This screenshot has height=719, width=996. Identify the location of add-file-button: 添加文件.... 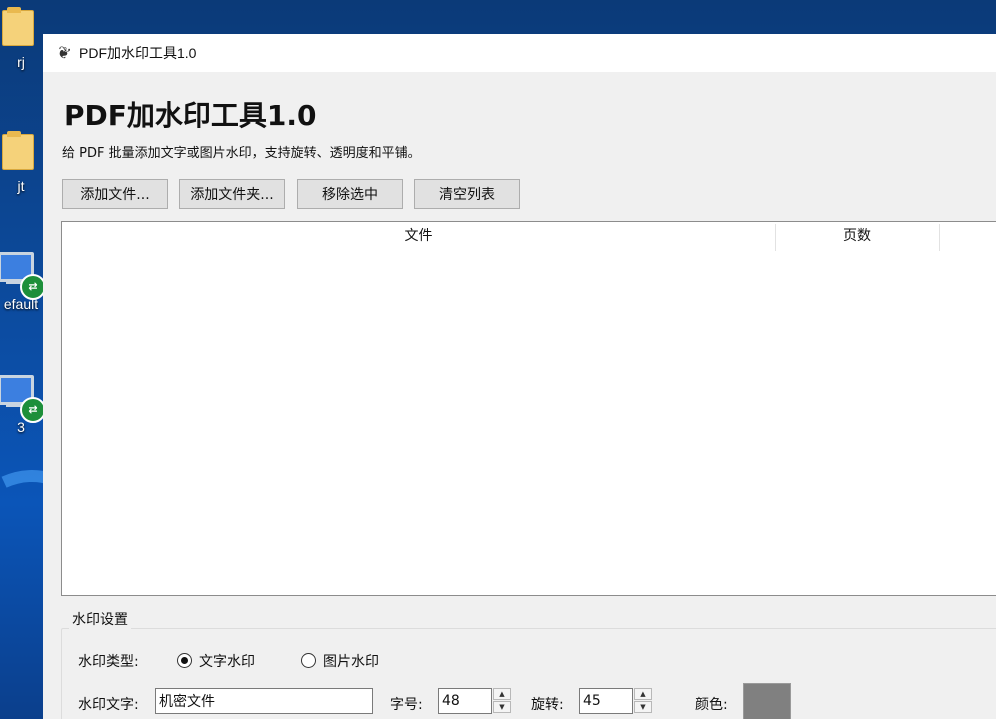
(115, 194).